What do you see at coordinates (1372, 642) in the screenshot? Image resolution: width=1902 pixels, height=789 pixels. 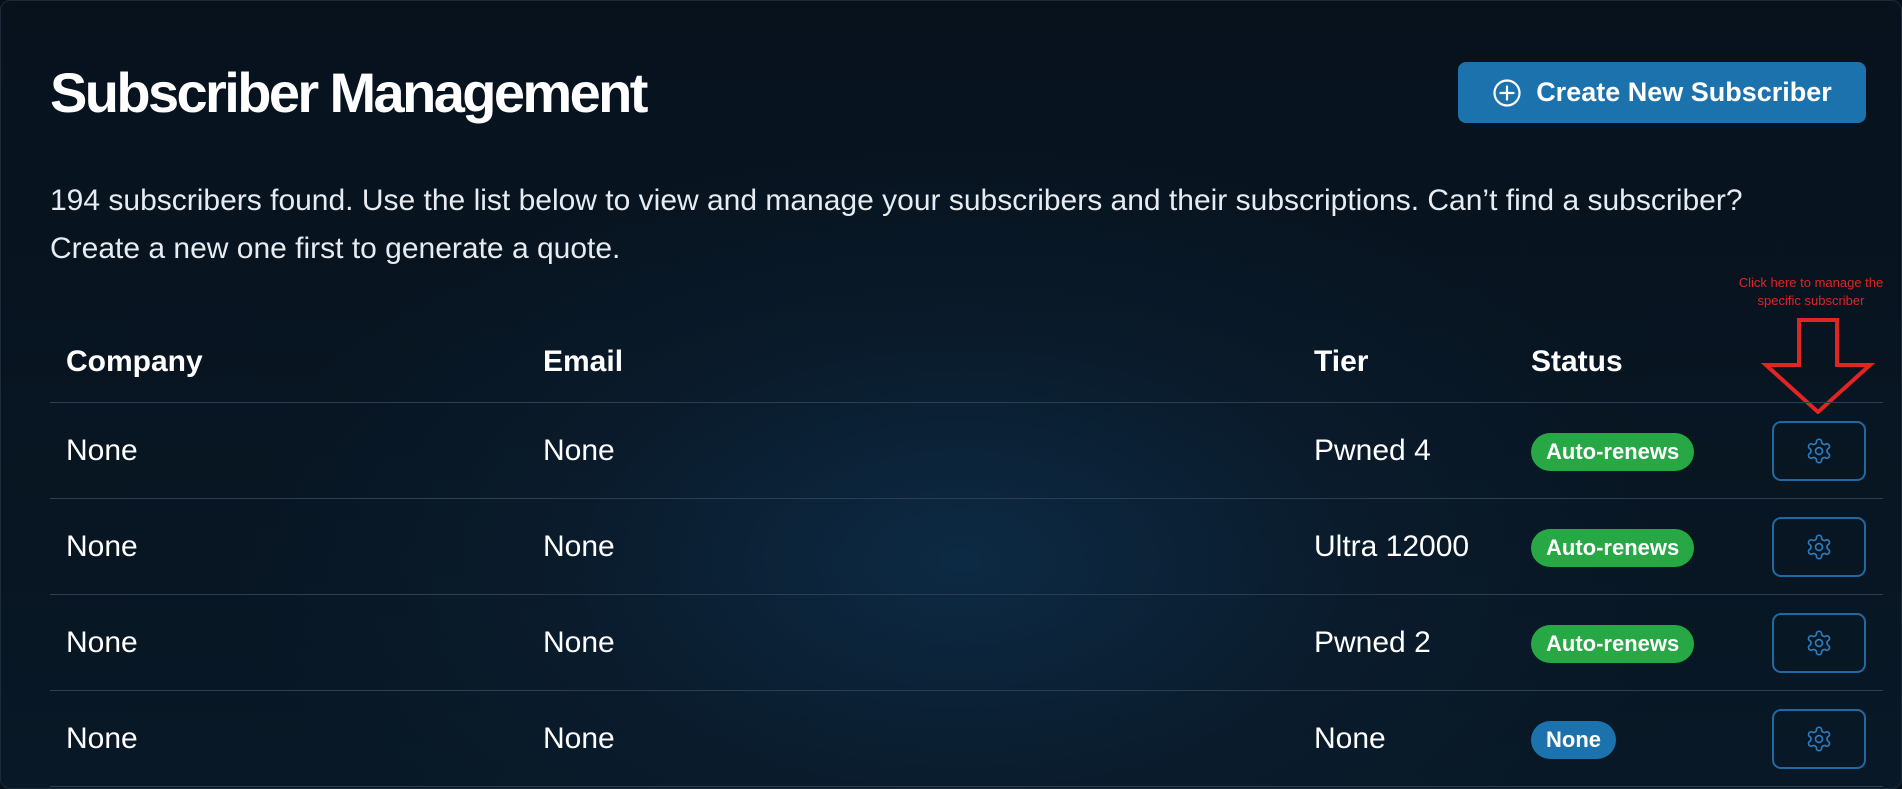 I see `cell-tier: Pwned 2` at bounding box center [1372, 642].